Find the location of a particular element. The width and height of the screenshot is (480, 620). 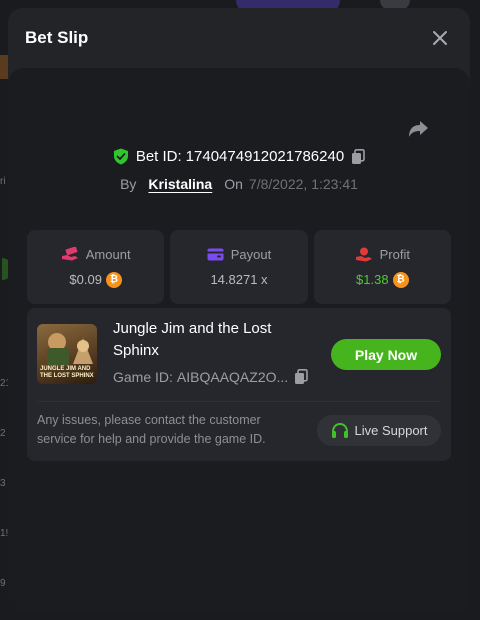

bet-id-row: Bet ID: 1740474912021786240 is located at coordinates (239, 156).